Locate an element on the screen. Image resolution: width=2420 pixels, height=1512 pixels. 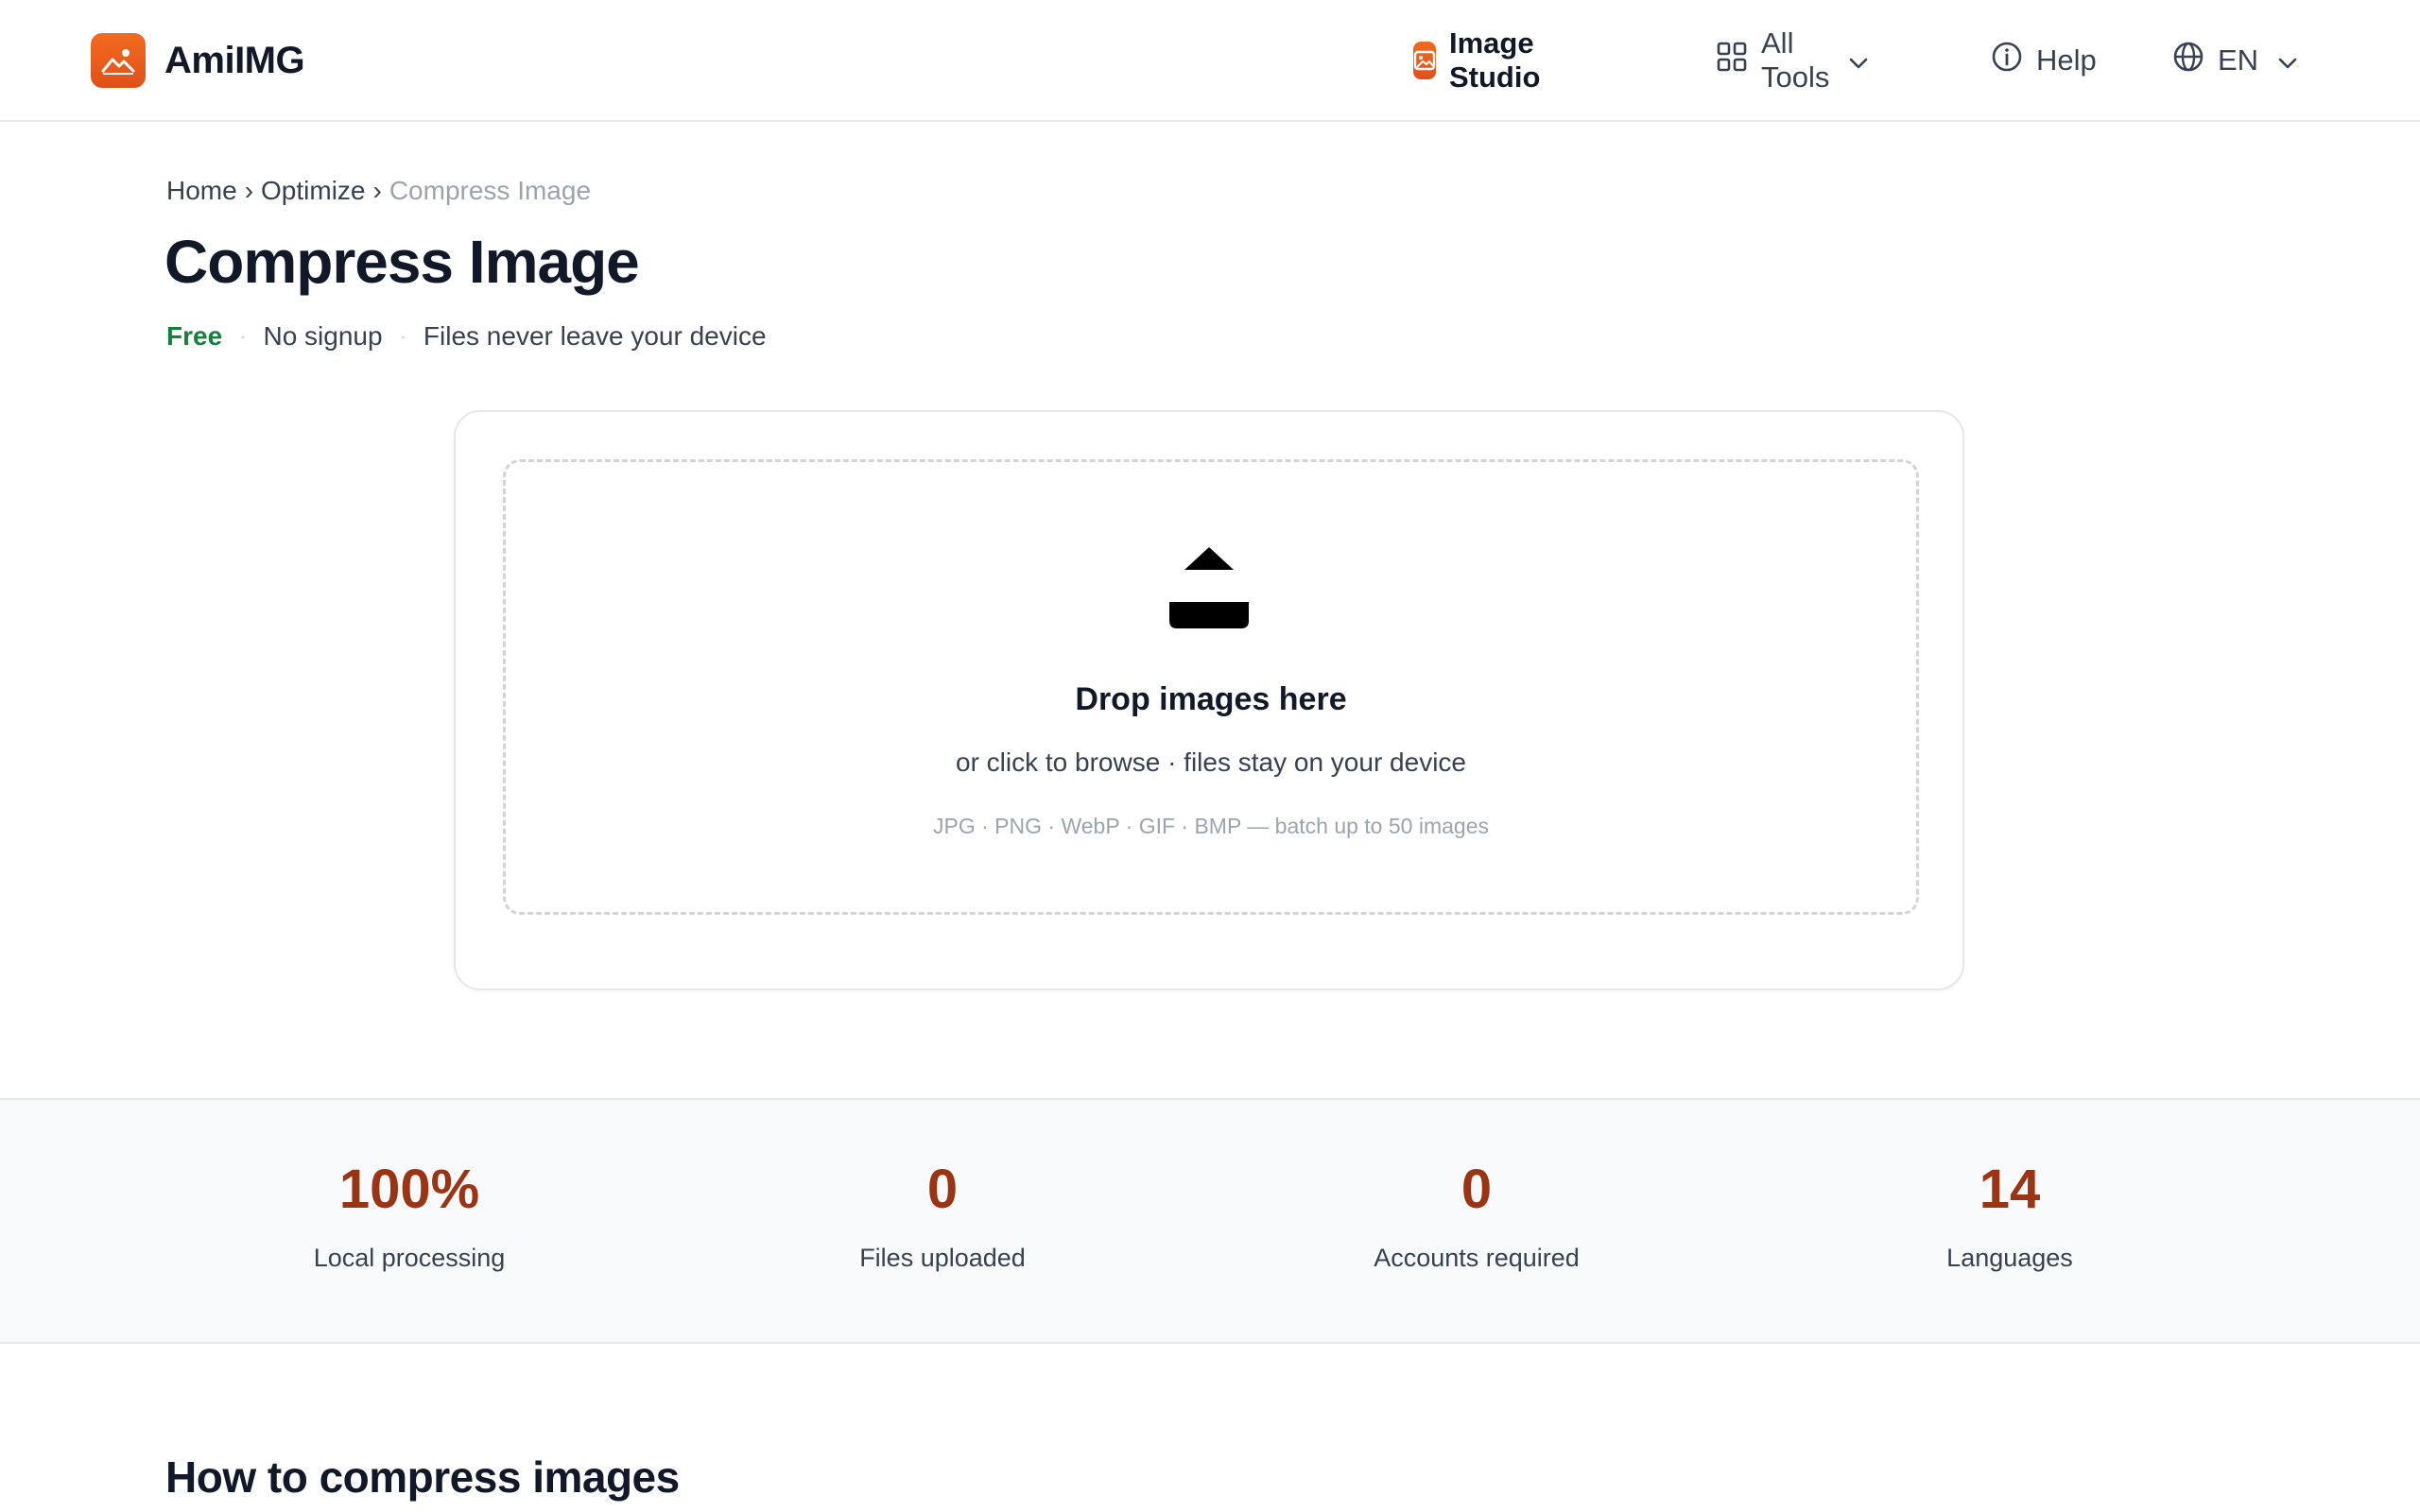
breadcrumb: Home › Optimize › Compress Image is located at coordinates (378, 191).